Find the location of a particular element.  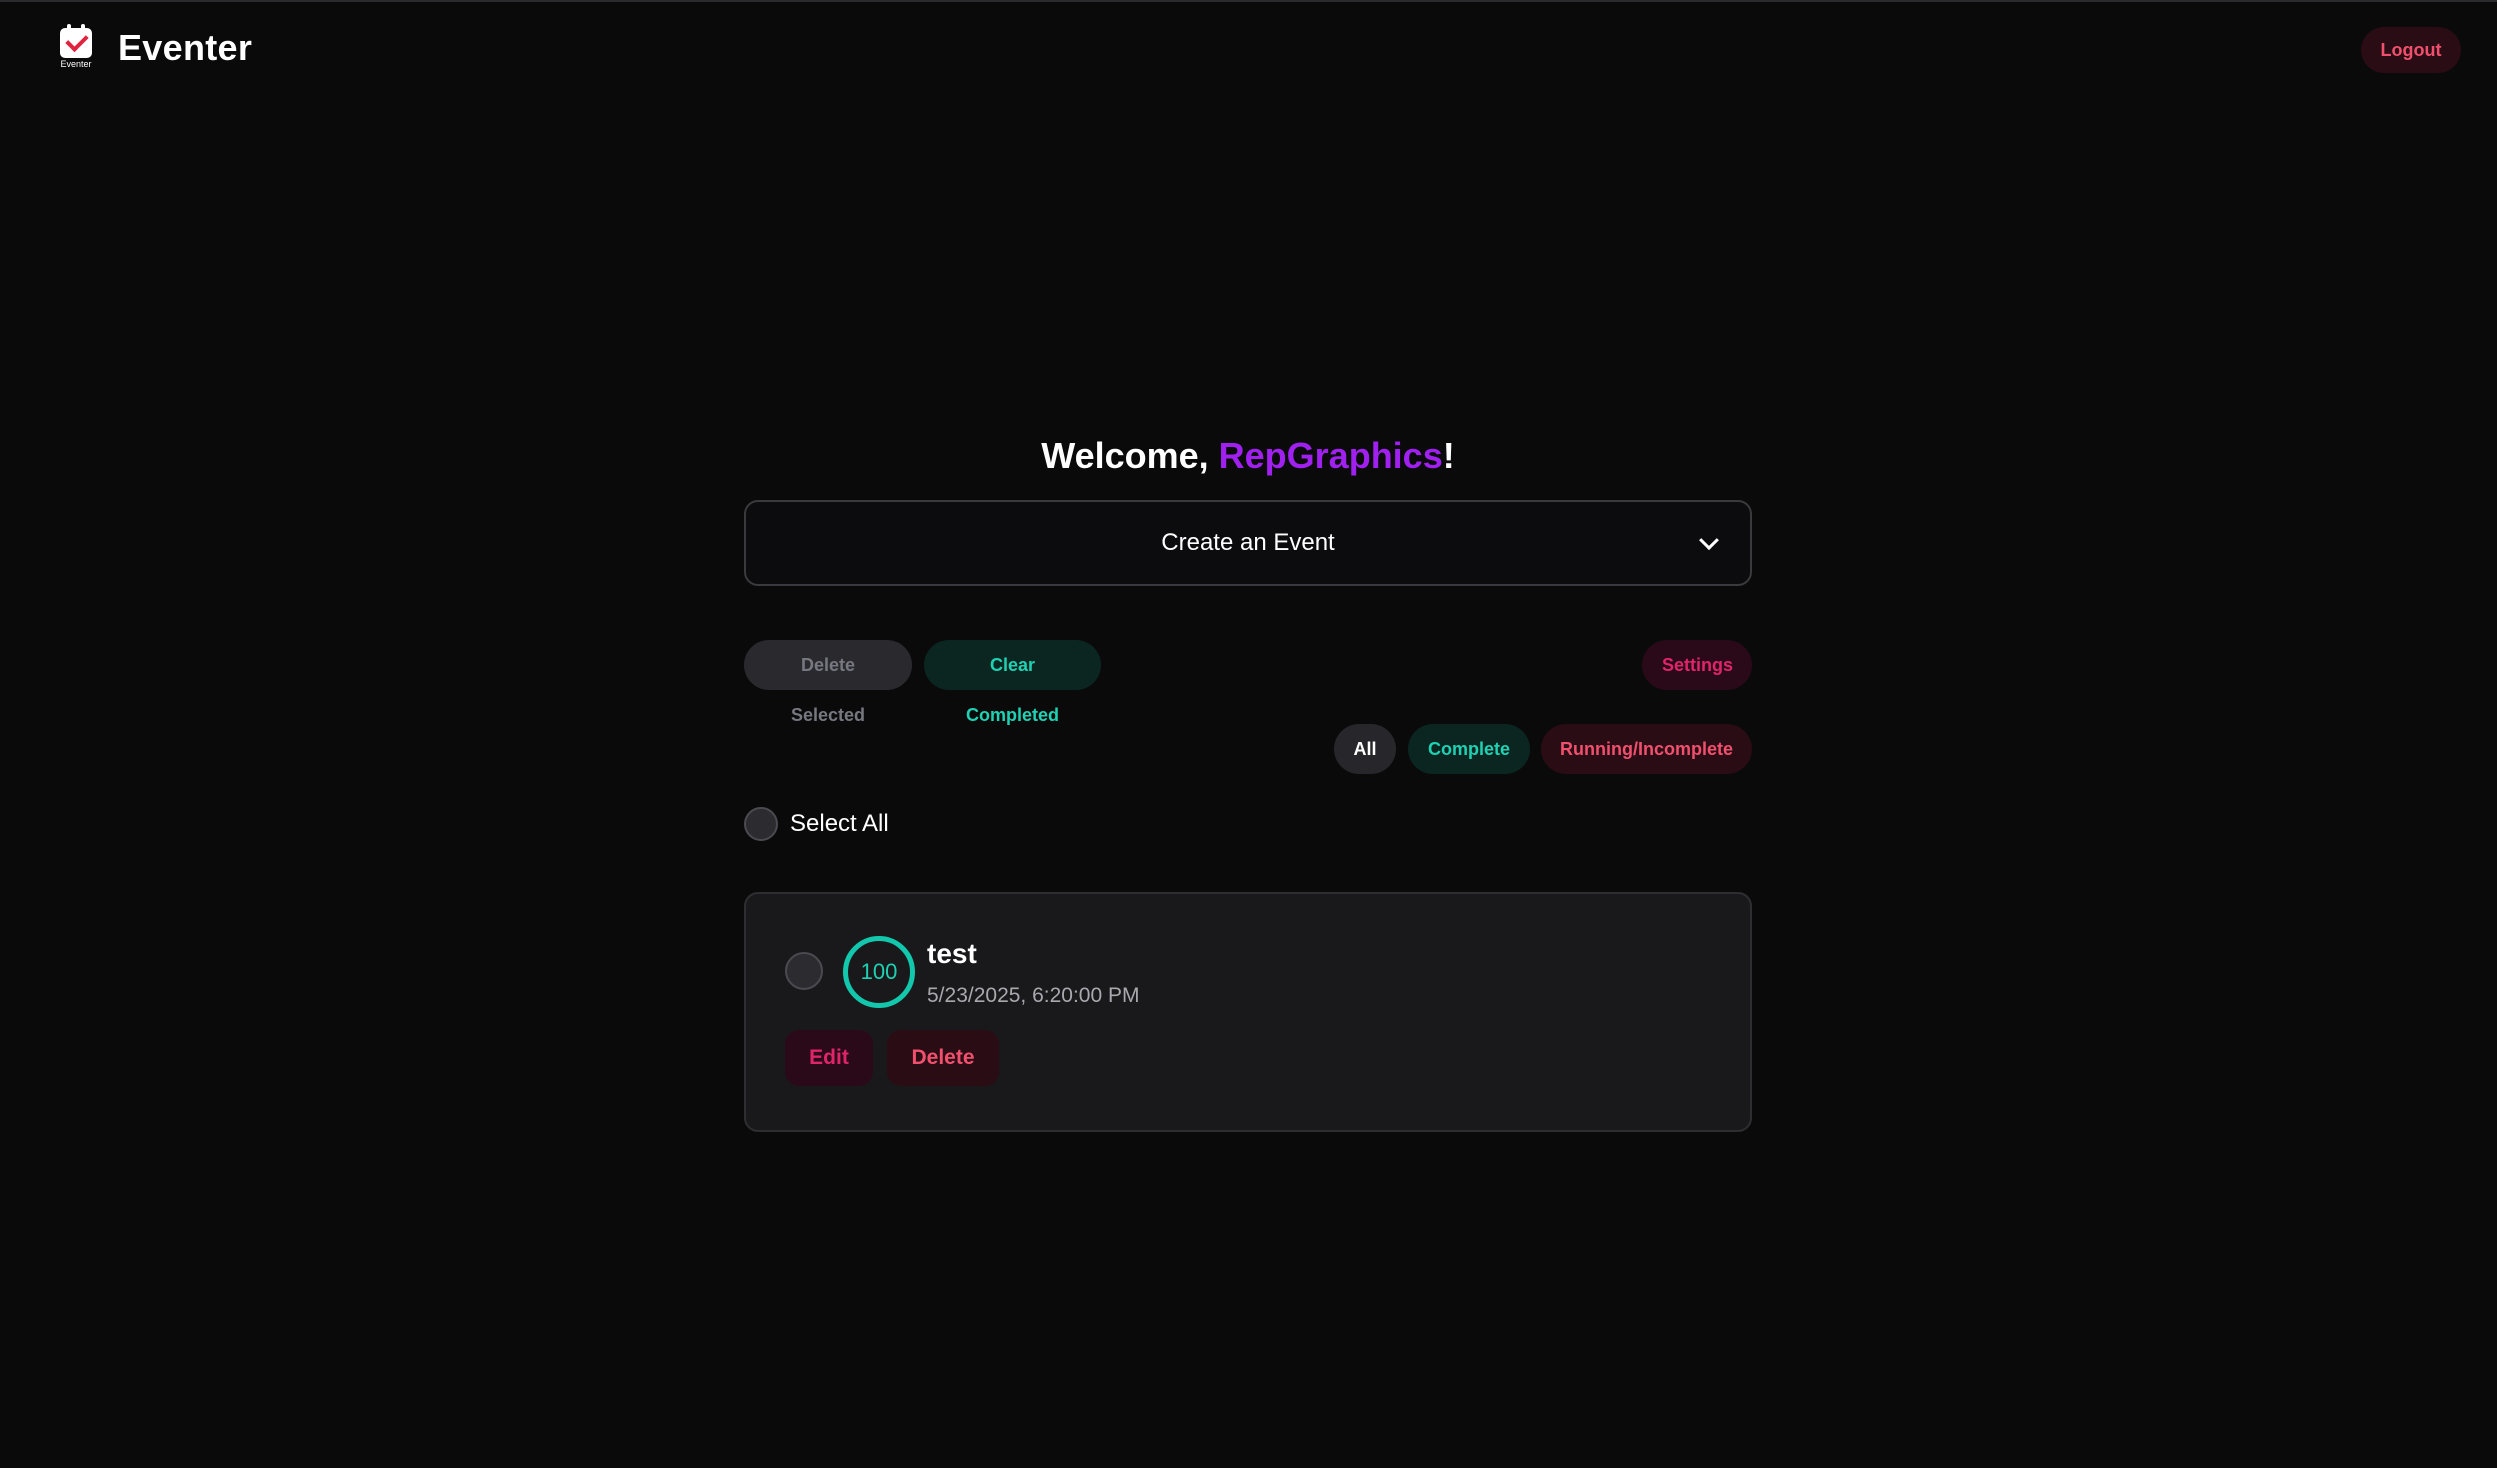

filter-running-button: Running/Incomplete is located at coordinates (1646, 749).